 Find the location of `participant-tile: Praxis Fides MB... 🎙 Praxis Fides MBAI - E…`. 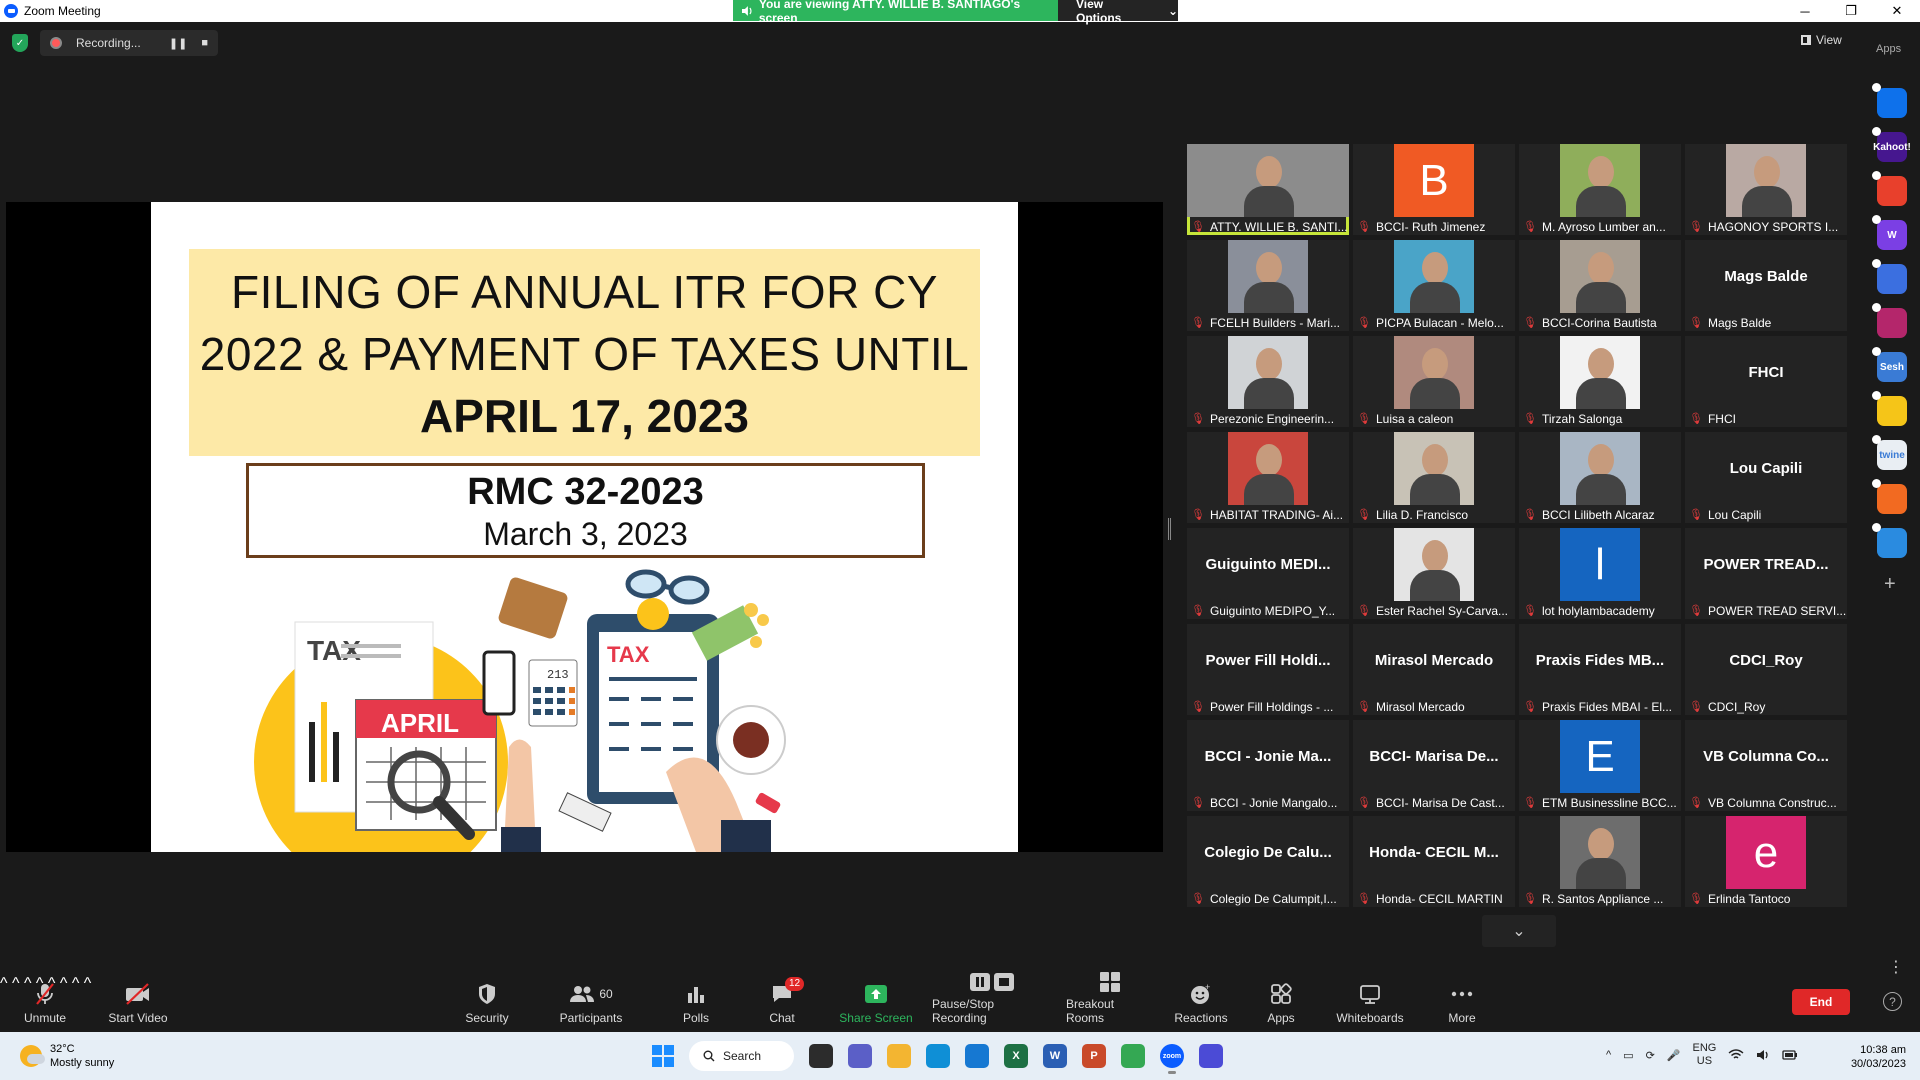

participant-tile: Praxis Fides MB... 🎙 Praxis Fides MBAI - E… is located at coordinates (1600, 669).